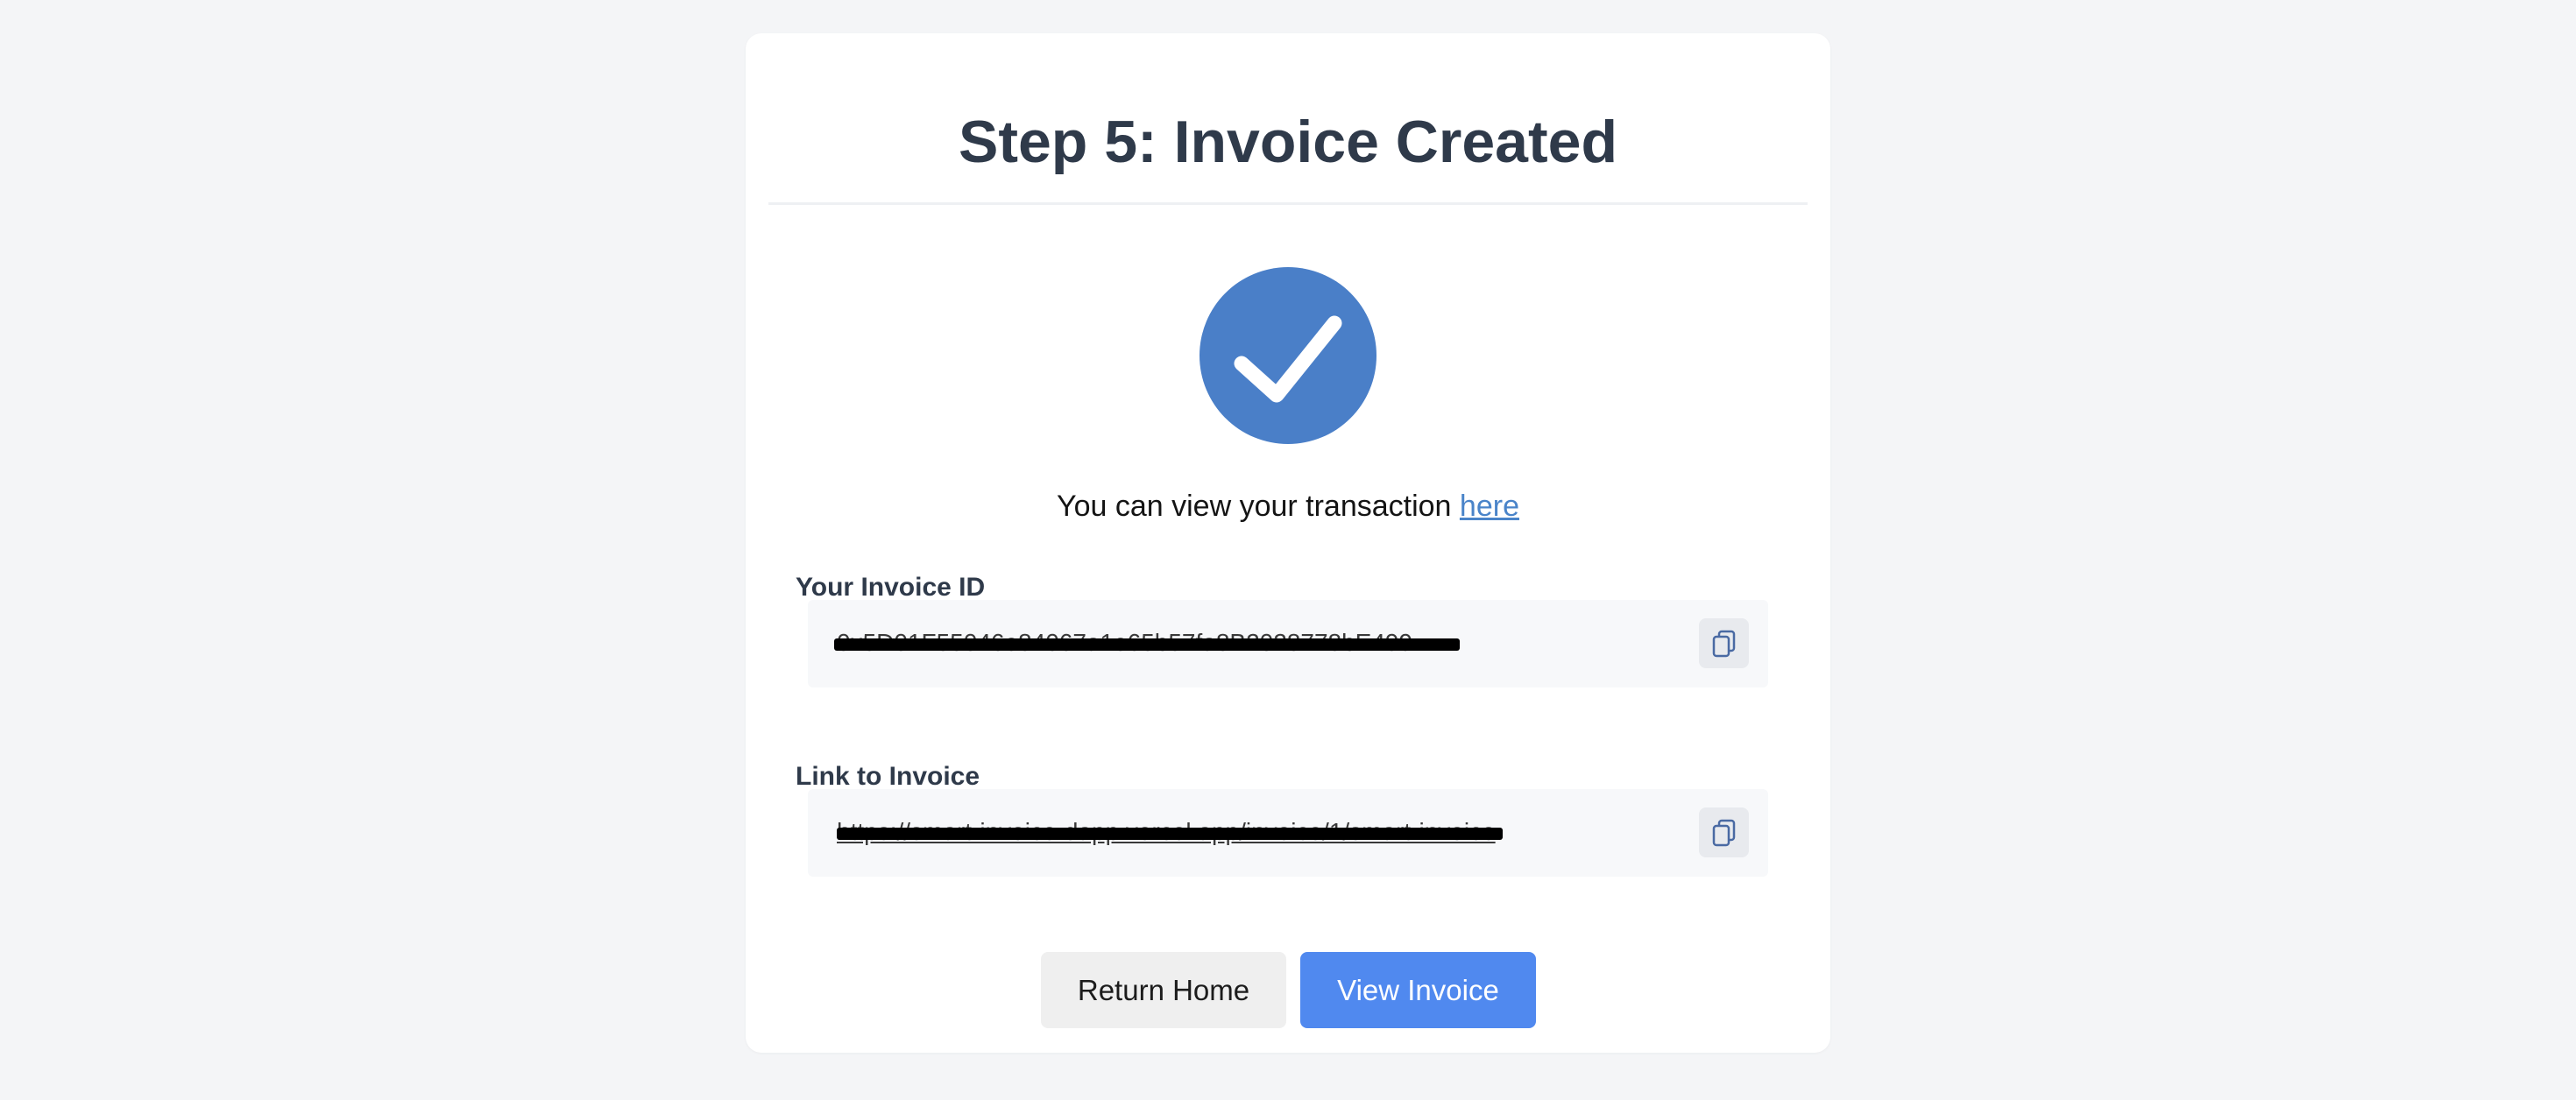 This screenshot has height=1100, width=2576. Describe the element at coordinates (1489, 507) in the screenshot. I see `transaction-link: here` at that location.